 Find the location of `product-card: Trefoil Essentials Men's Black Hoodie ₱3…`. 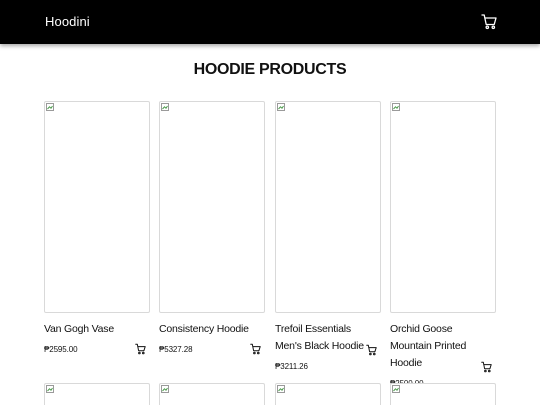

product-card: Trefoil Essentials Men's Black Hoodie ₱3… is located at coordinates (328, 237).